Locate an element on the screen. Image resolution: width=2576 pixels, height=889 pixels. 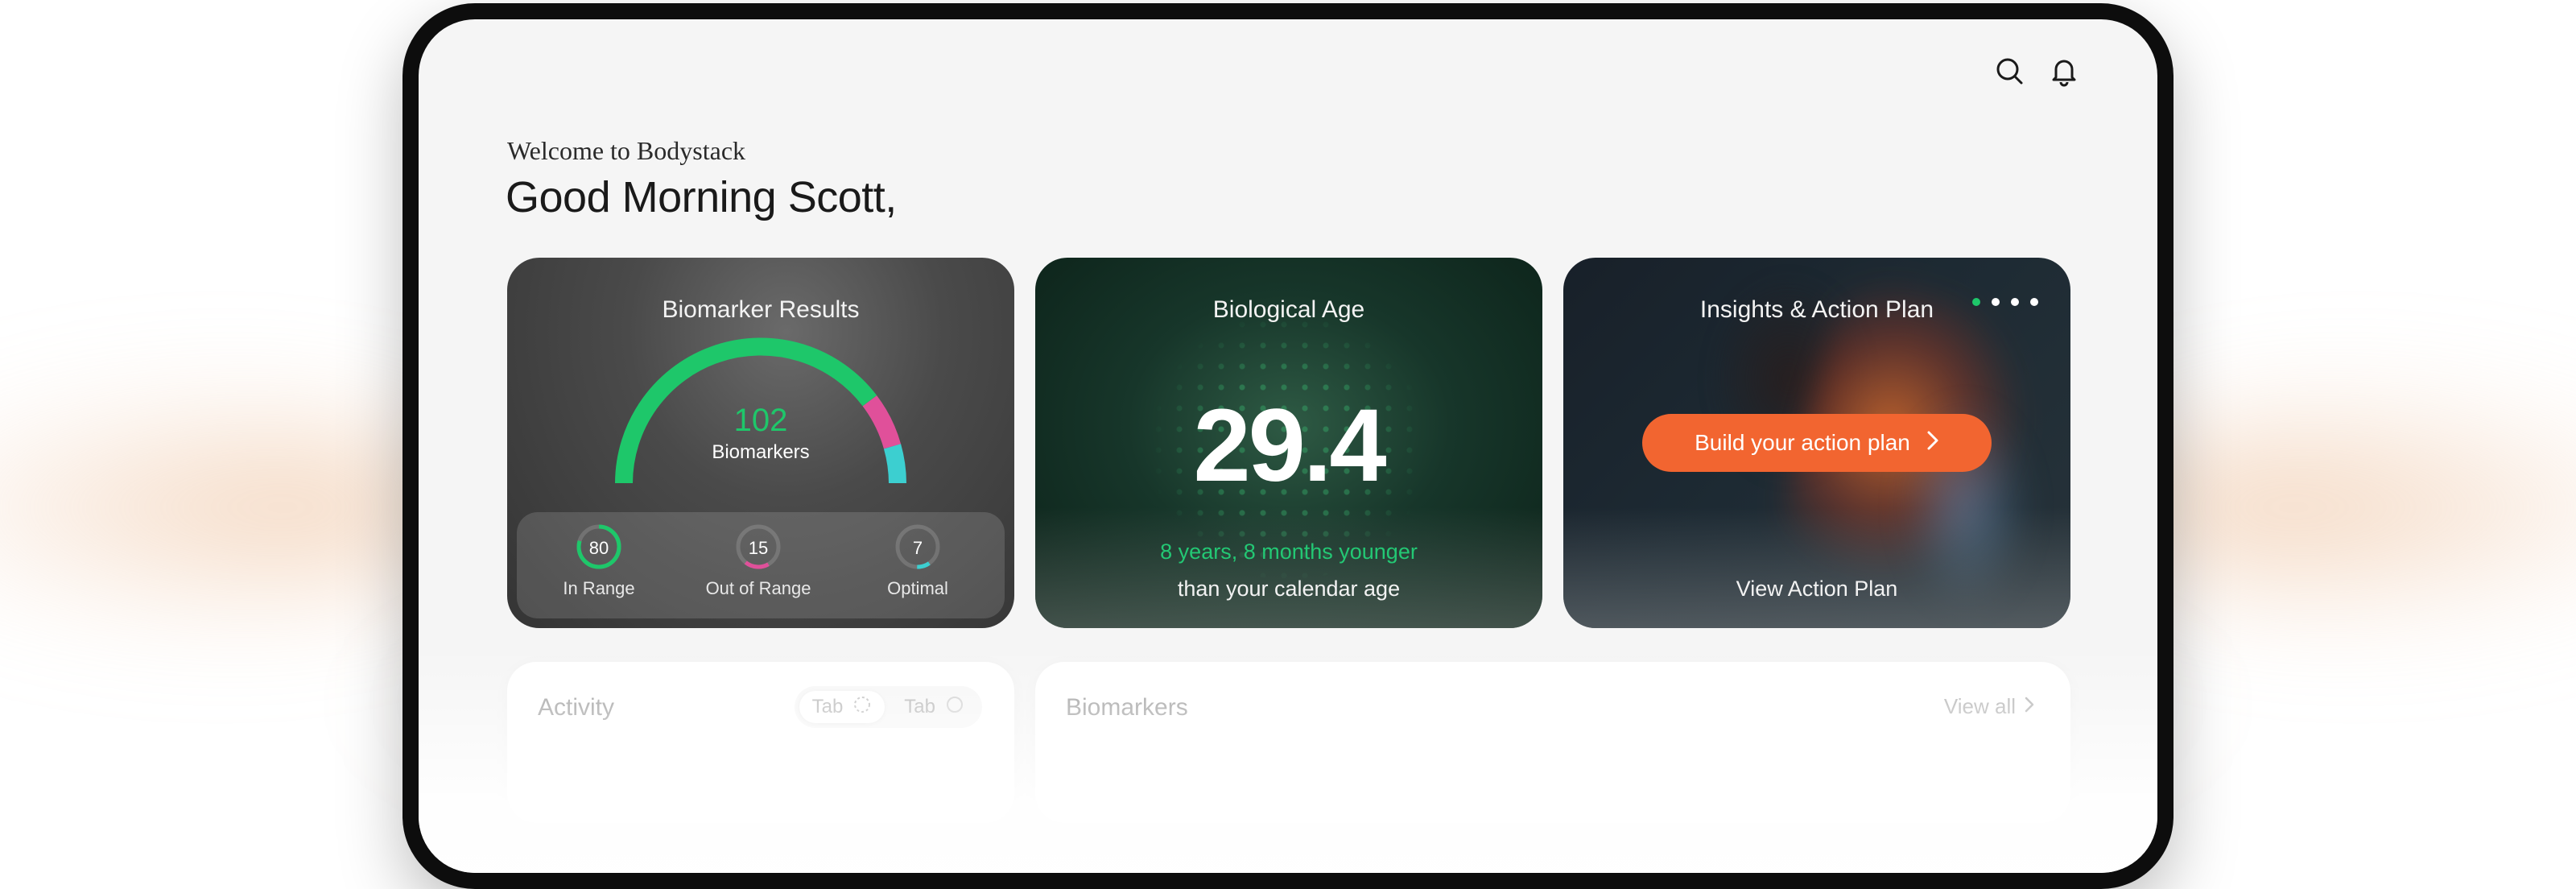
stat-optimal: 7 Optimal is located at coordinates (917, 561).